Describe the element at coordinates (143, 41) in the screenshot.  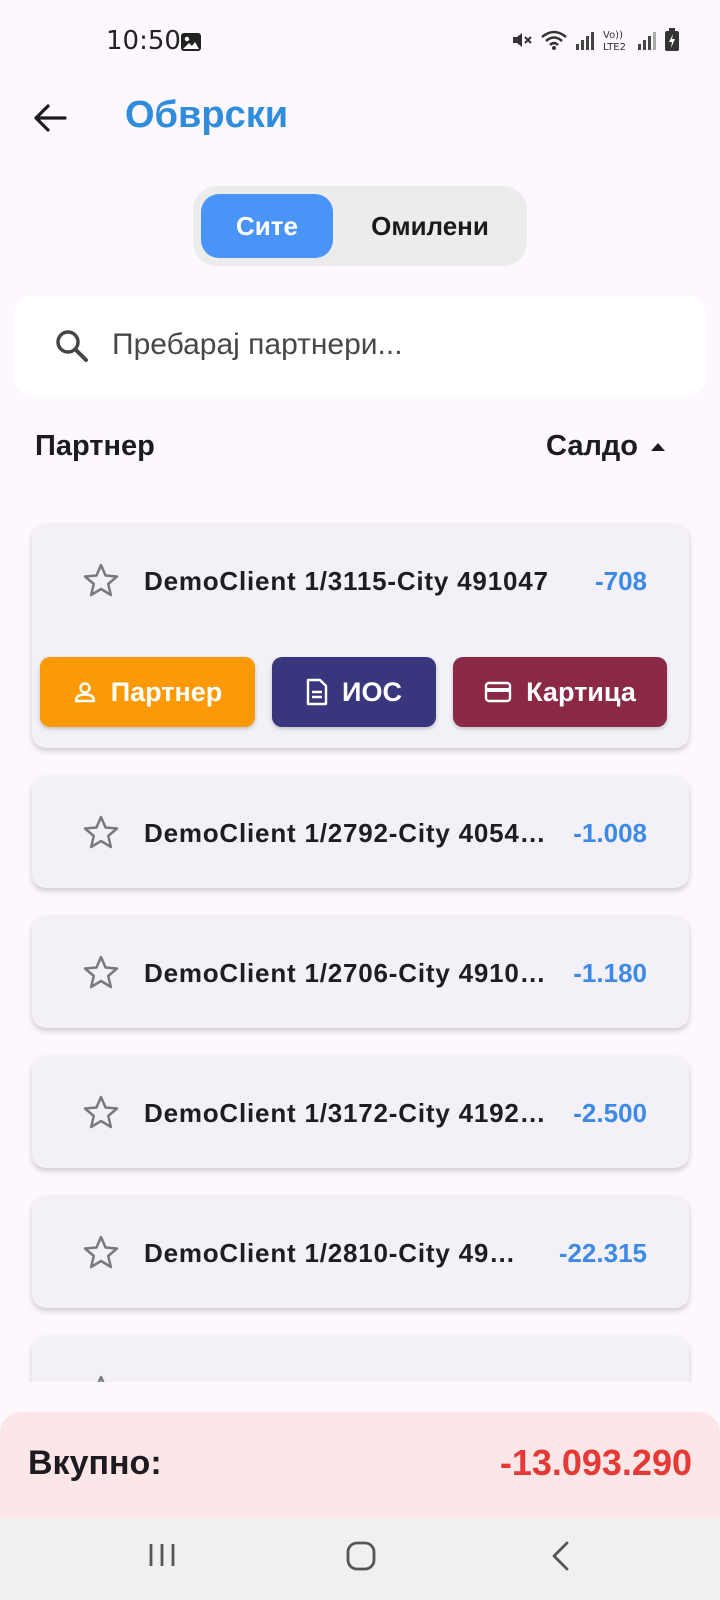
I see `status-time: 10:50` at that location.